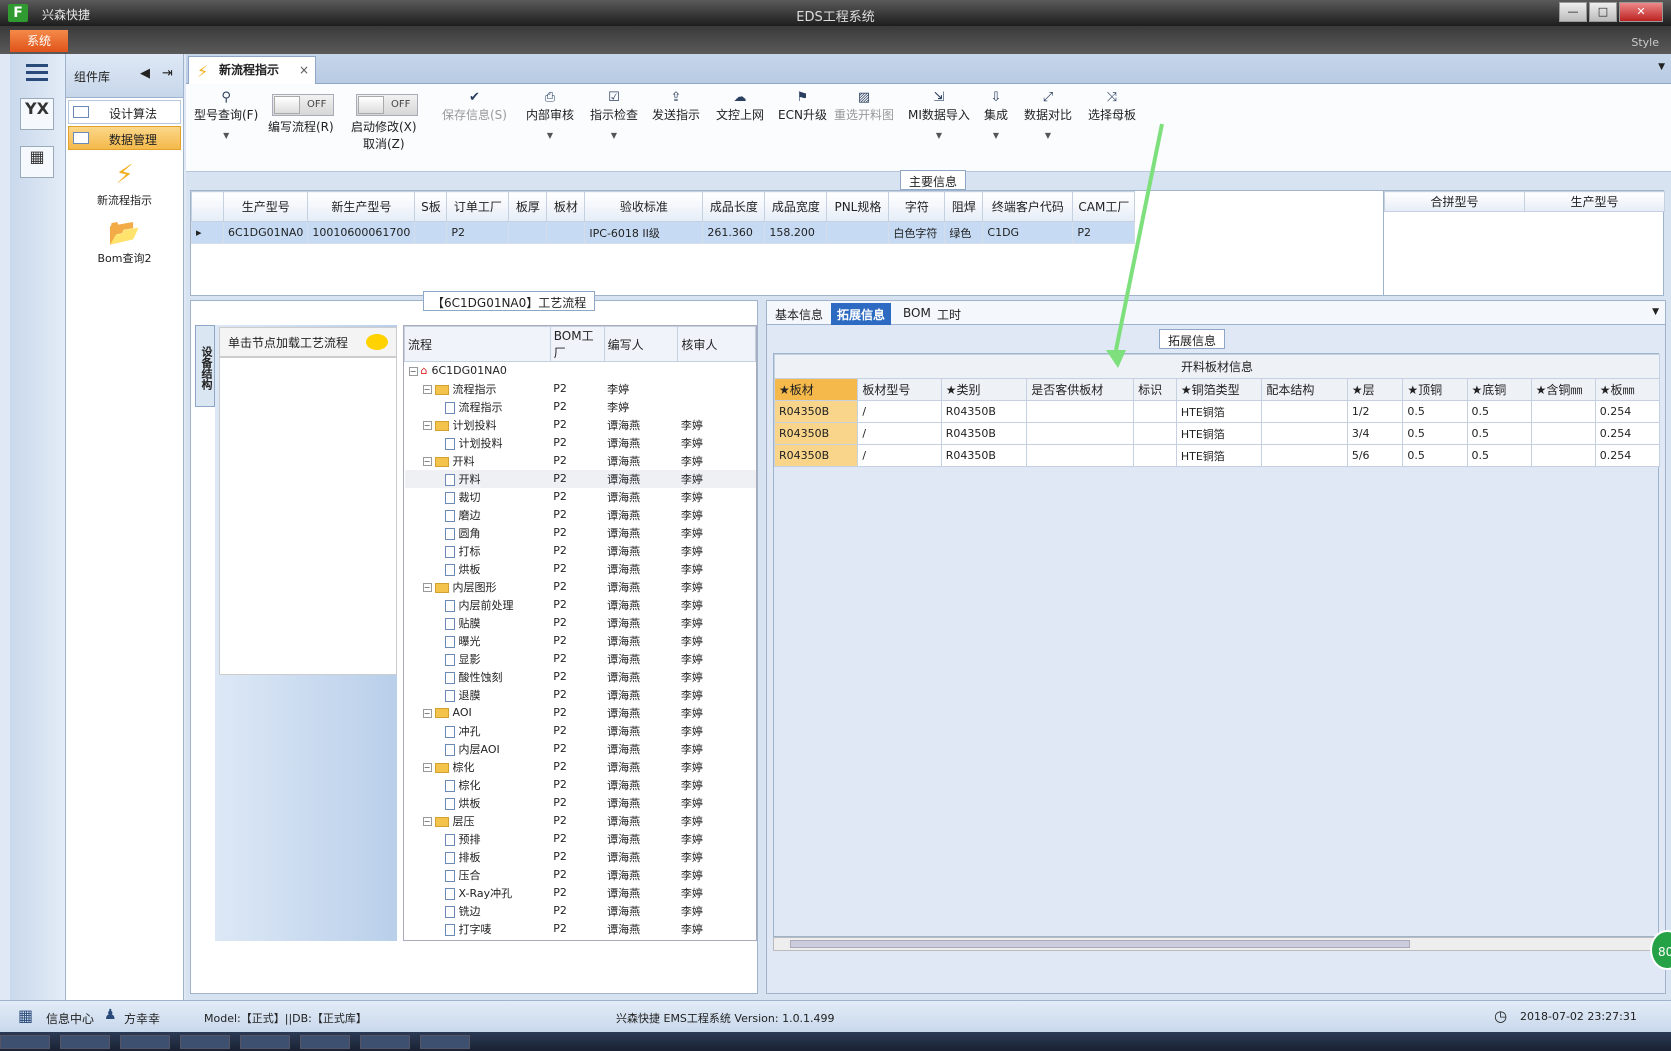 This screenshot has width=1671, height=1051. I want to click on tree-row: 贴膜 P2 谭海燕 李婷, so click(580, 623).